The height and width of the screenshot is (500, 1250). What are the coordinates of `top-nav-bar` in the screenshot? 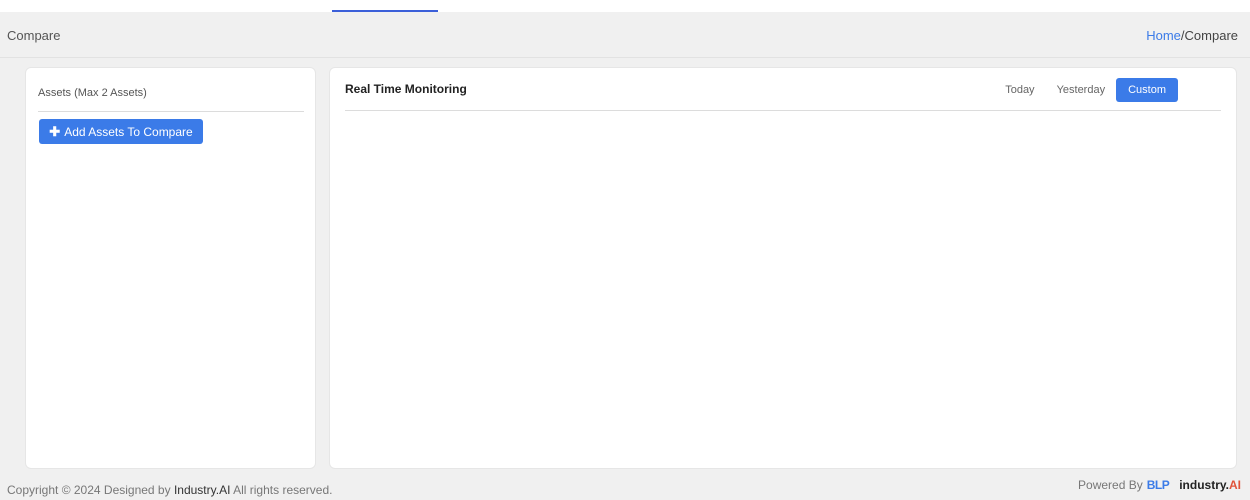 It's located at (625, 6).